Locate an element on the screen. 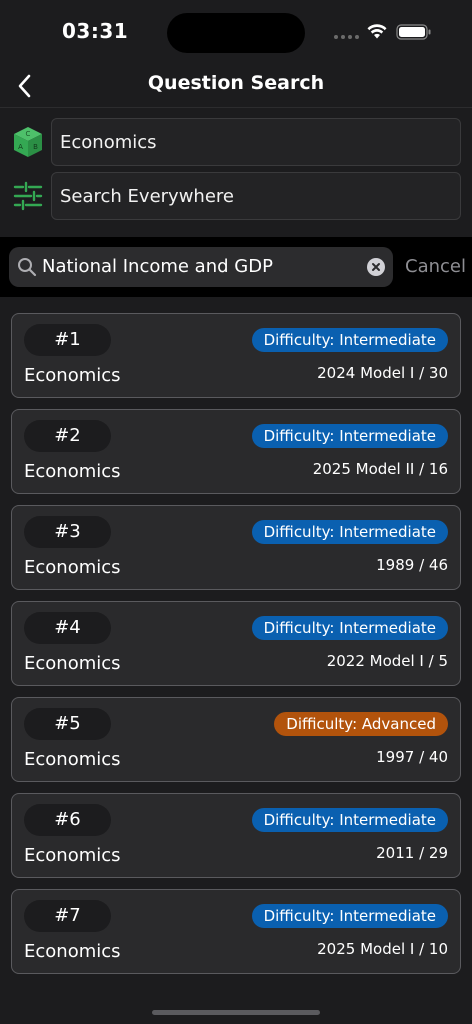 Image resolution: width=472 pixels, height=1024 pixels. question-number: #7 is located at coordinates (67, 916).